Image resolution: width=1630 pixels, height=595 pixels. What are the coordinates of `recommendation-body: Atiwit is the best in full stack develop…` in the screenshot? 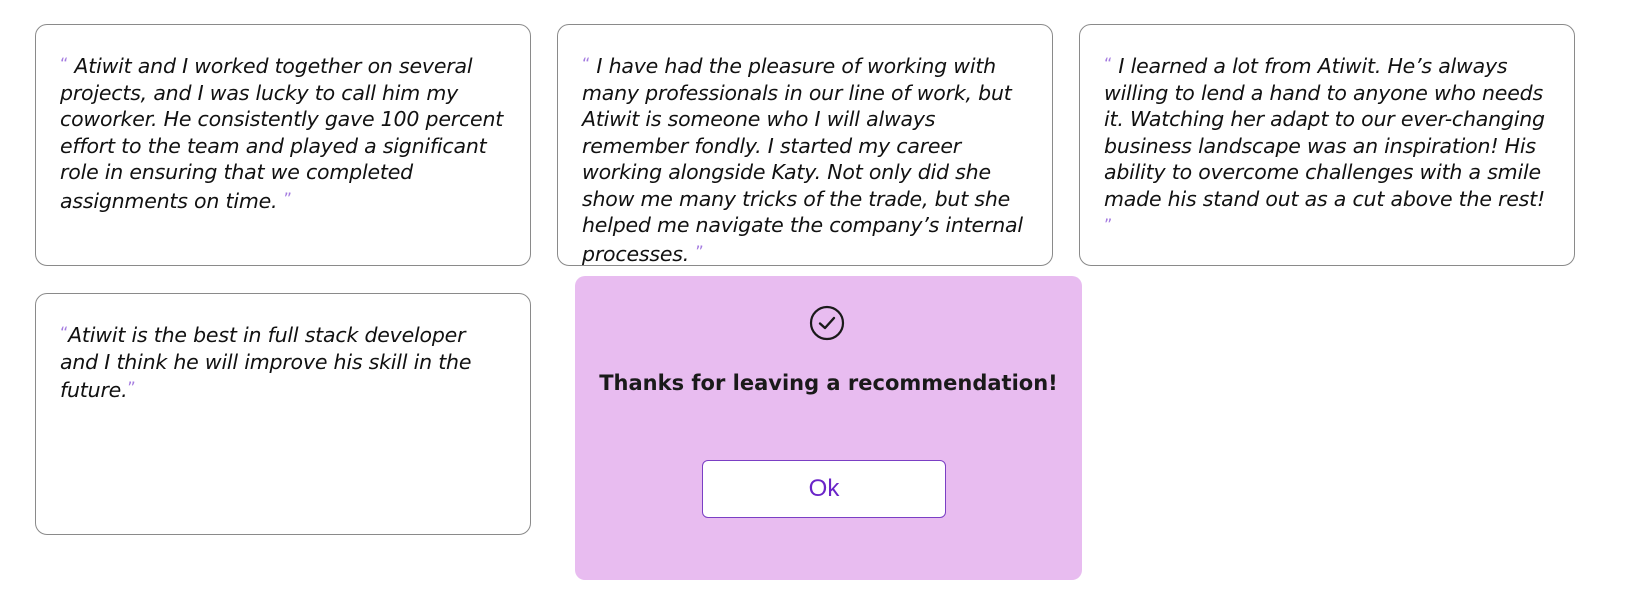 It's located at (266, 362).